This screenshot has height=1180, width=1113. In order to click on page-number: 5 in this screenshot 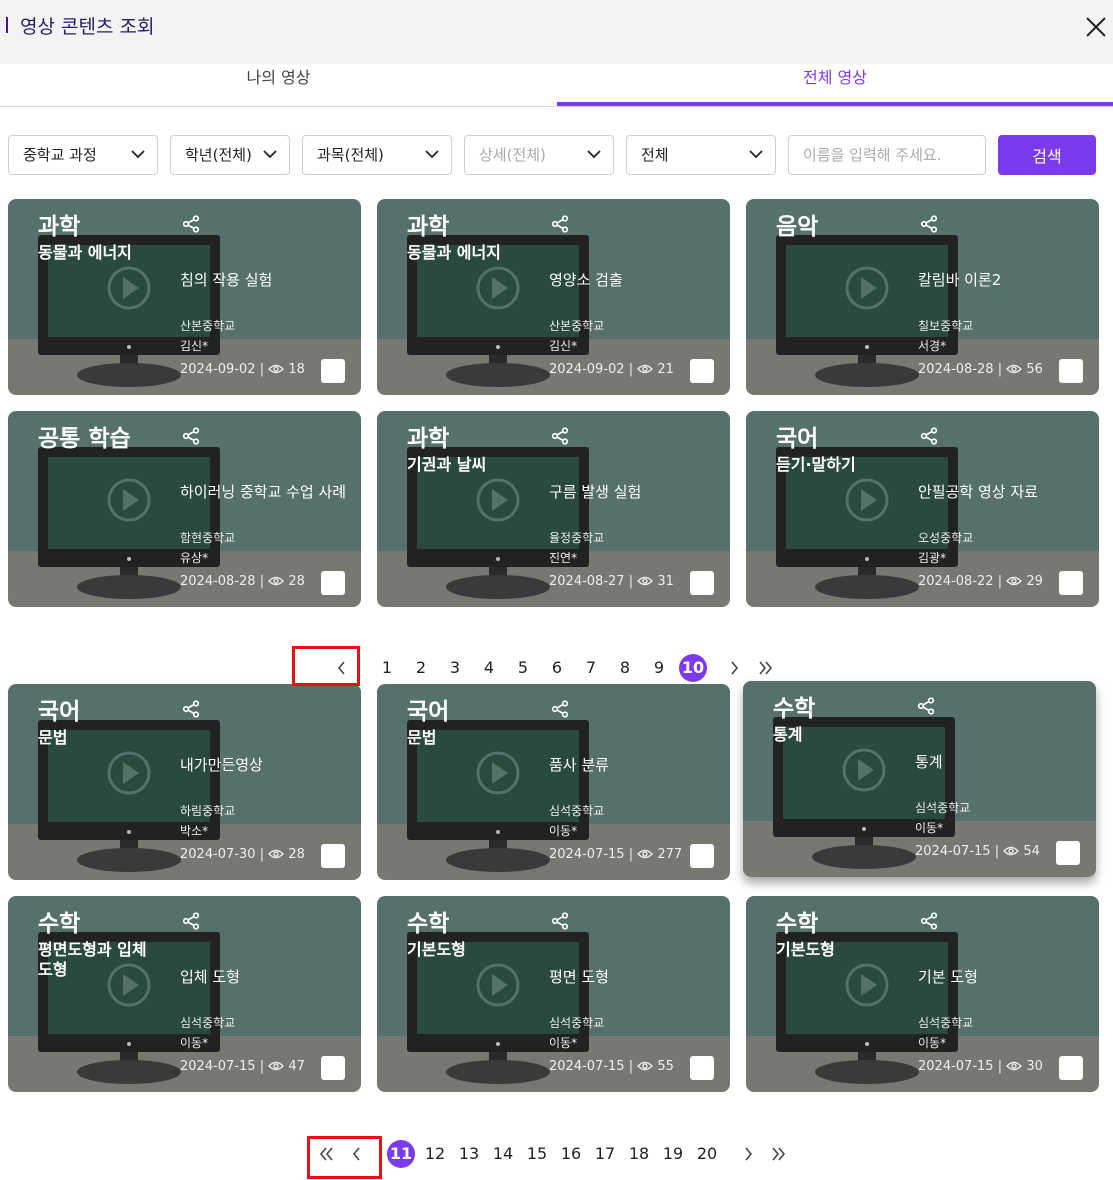, I will do `click(523, 668)`.